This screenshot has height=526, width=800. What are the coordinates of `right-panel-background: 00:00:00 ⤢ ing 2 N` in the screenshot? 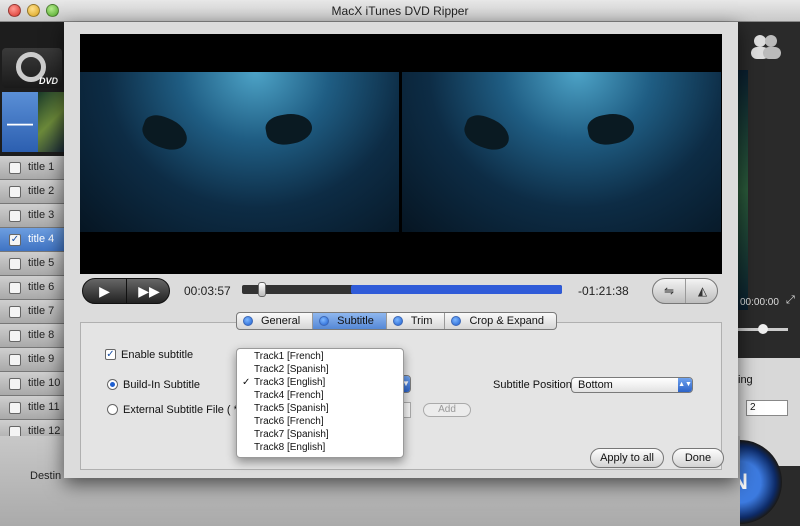 It's located at (749, 274).